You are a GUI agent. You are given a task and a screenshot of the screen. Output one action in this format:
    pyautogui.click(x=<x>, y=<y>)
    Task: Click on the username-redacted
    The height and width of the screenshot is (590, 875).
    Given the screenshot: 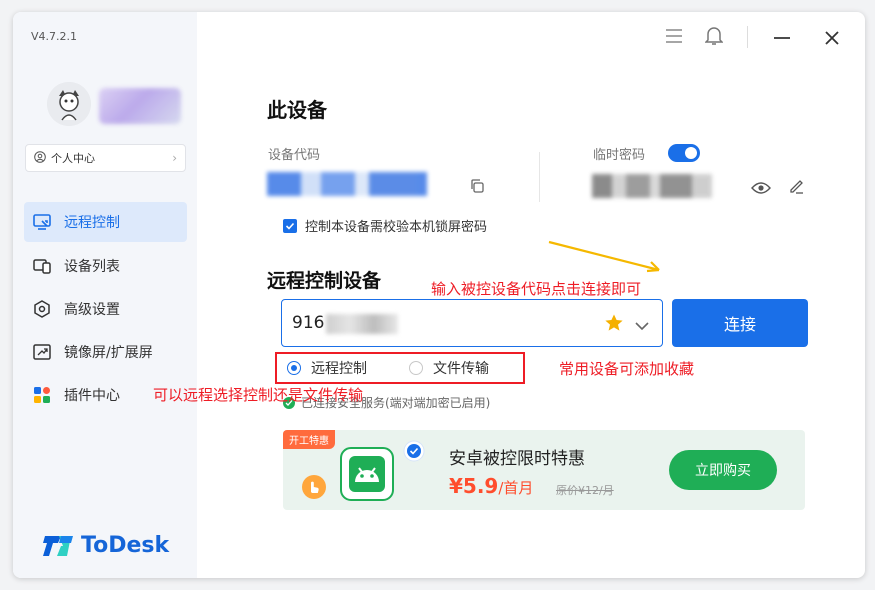 What is the action you would take?
    pyautogui.click(x=140, y=106)
    